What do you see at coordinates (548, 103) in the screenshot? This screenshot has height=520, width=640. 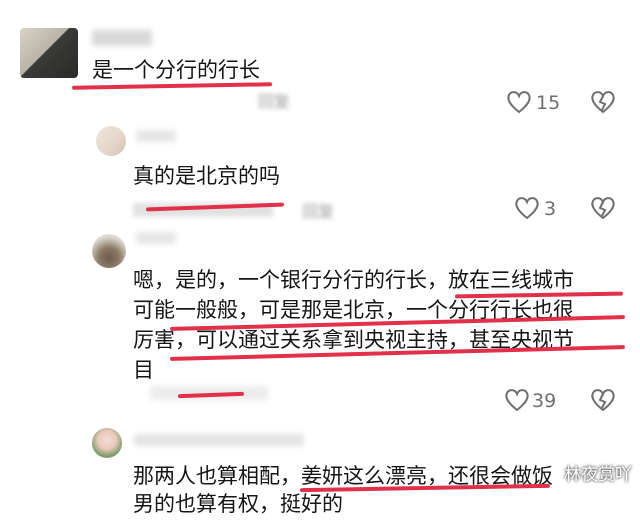 I see `like-count: 15` at bounding box center [548, 103].